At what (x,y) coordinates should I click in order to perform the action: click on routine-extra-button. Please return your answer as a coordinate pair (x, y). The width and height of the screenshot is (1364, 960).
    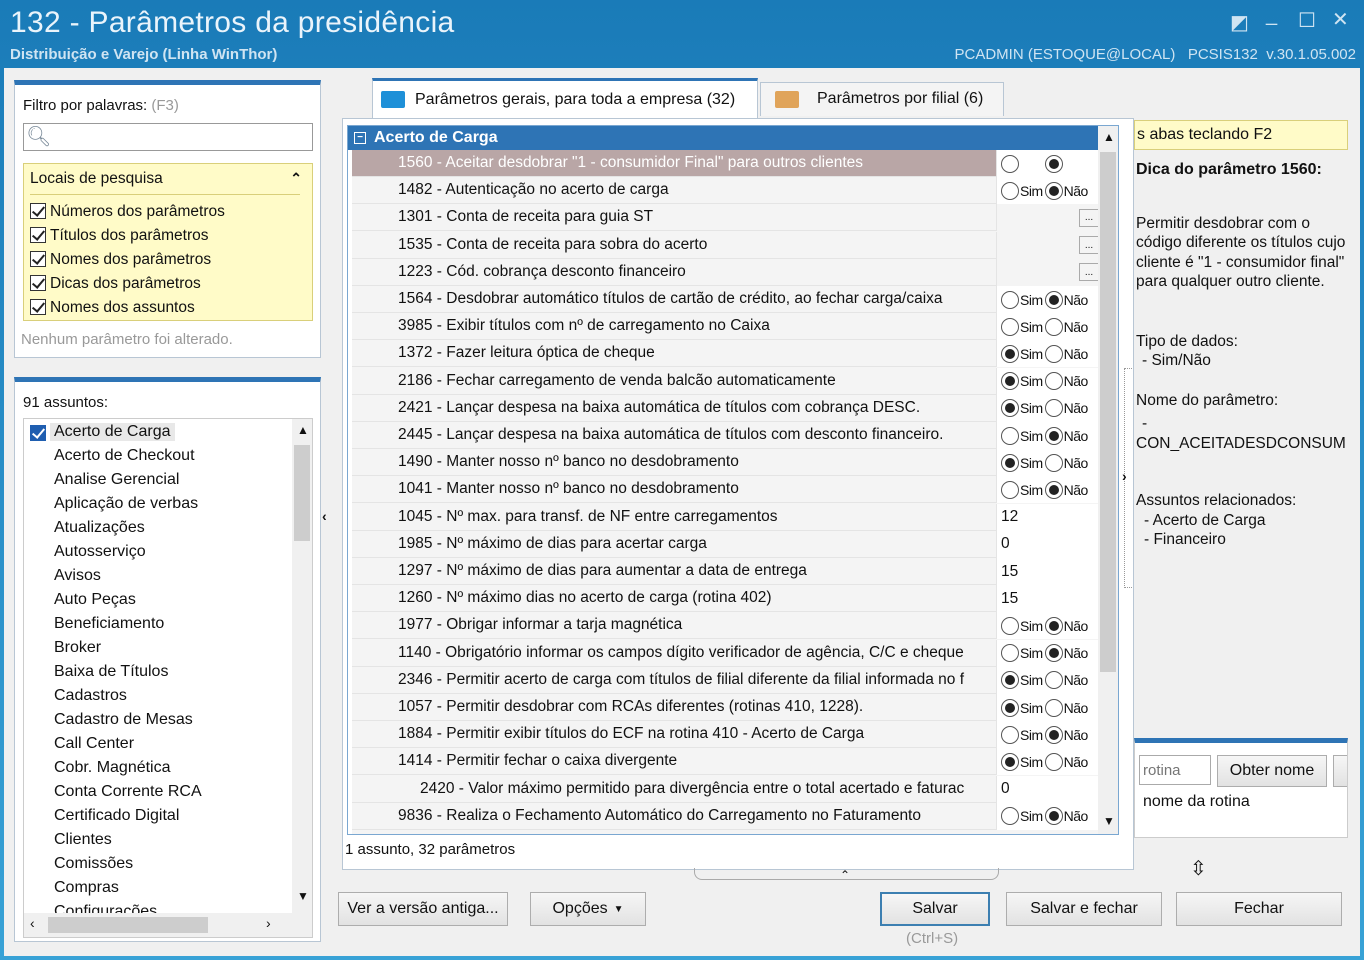
    Looking at the image, I should click on (1340, 771).